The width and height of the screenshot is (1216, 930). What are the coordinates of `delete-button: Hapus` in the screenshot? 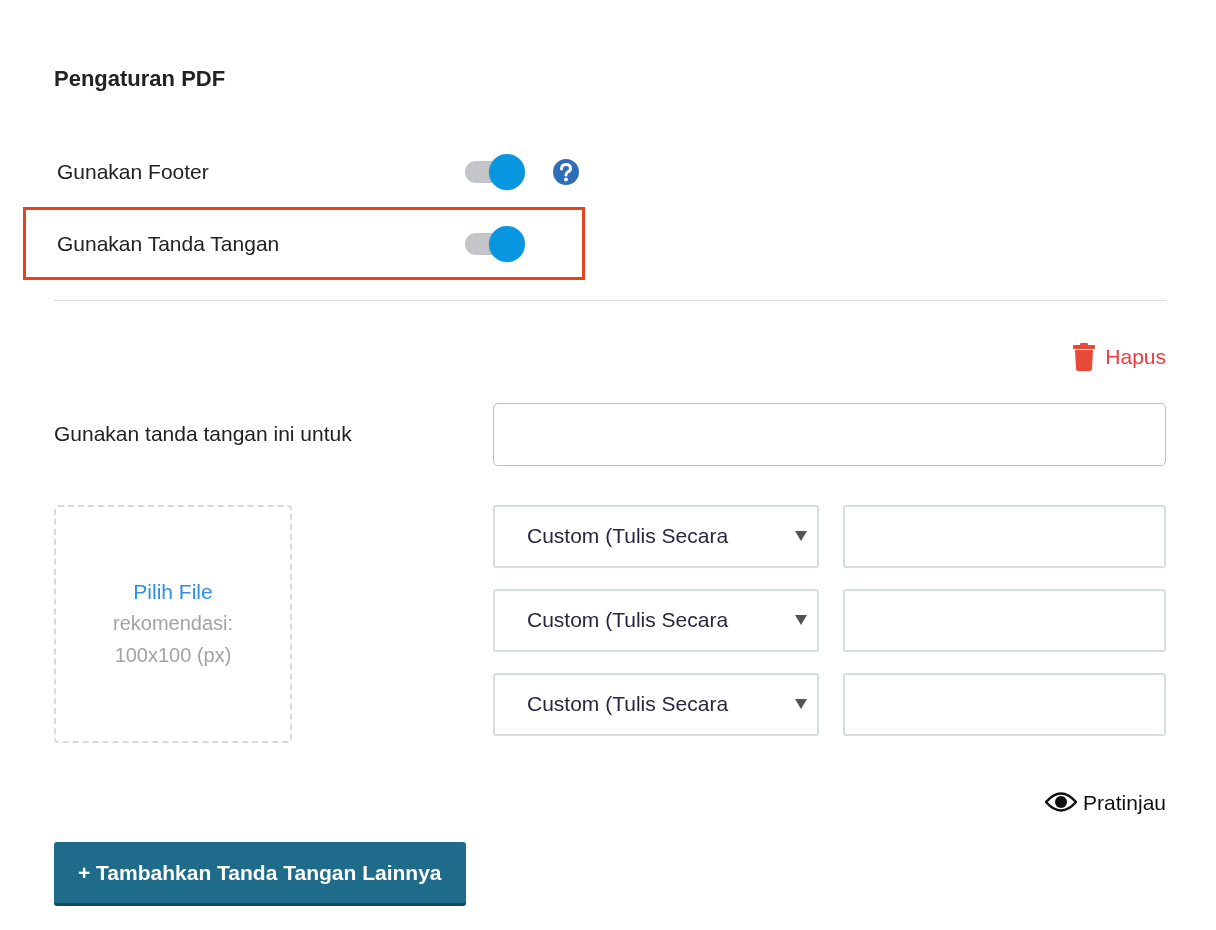 It's located at (1119, 357).